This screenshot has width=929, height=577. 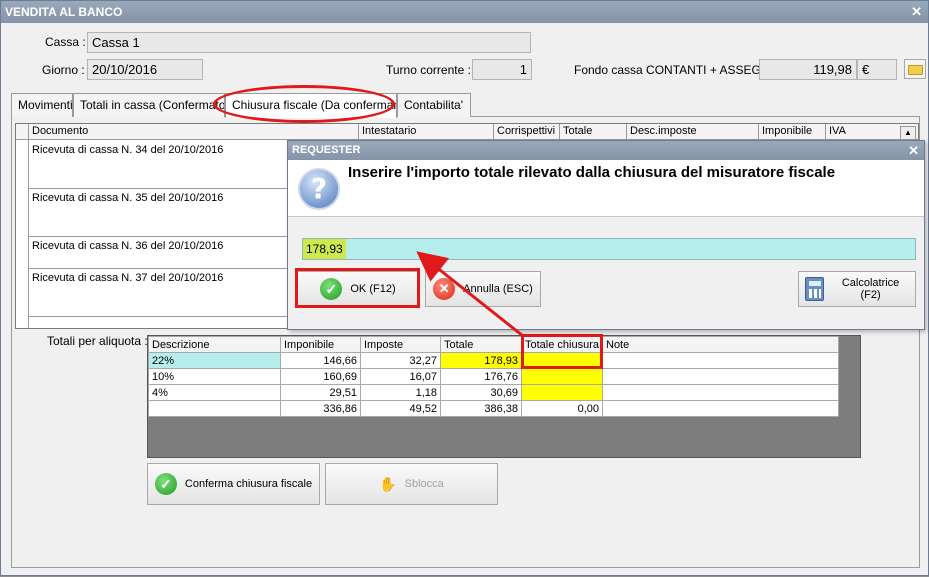 What do you see at coordinates (609, 249) in the screenshot?
I see `amount-input: 178,93` at bounding box center [609, 249].